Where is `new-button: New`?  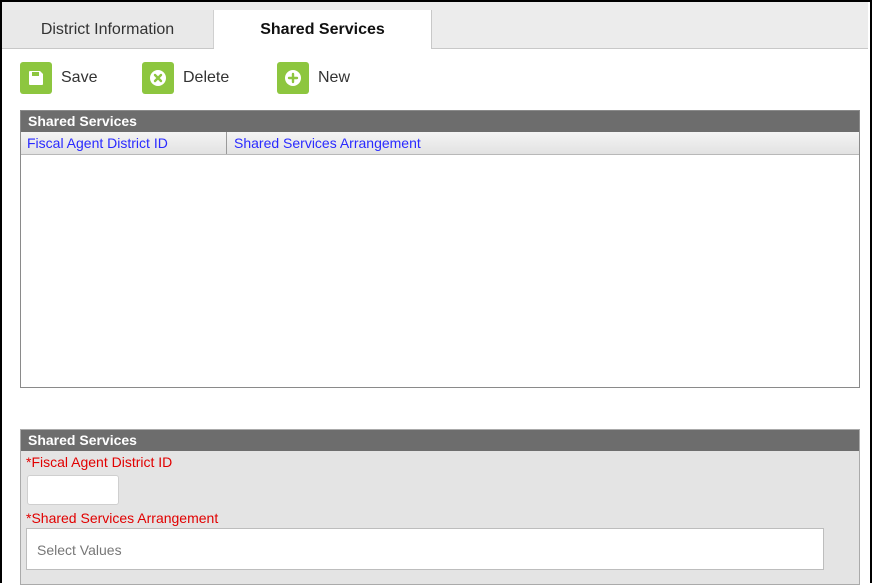
new-button: New is located at coordinates (313, 78).